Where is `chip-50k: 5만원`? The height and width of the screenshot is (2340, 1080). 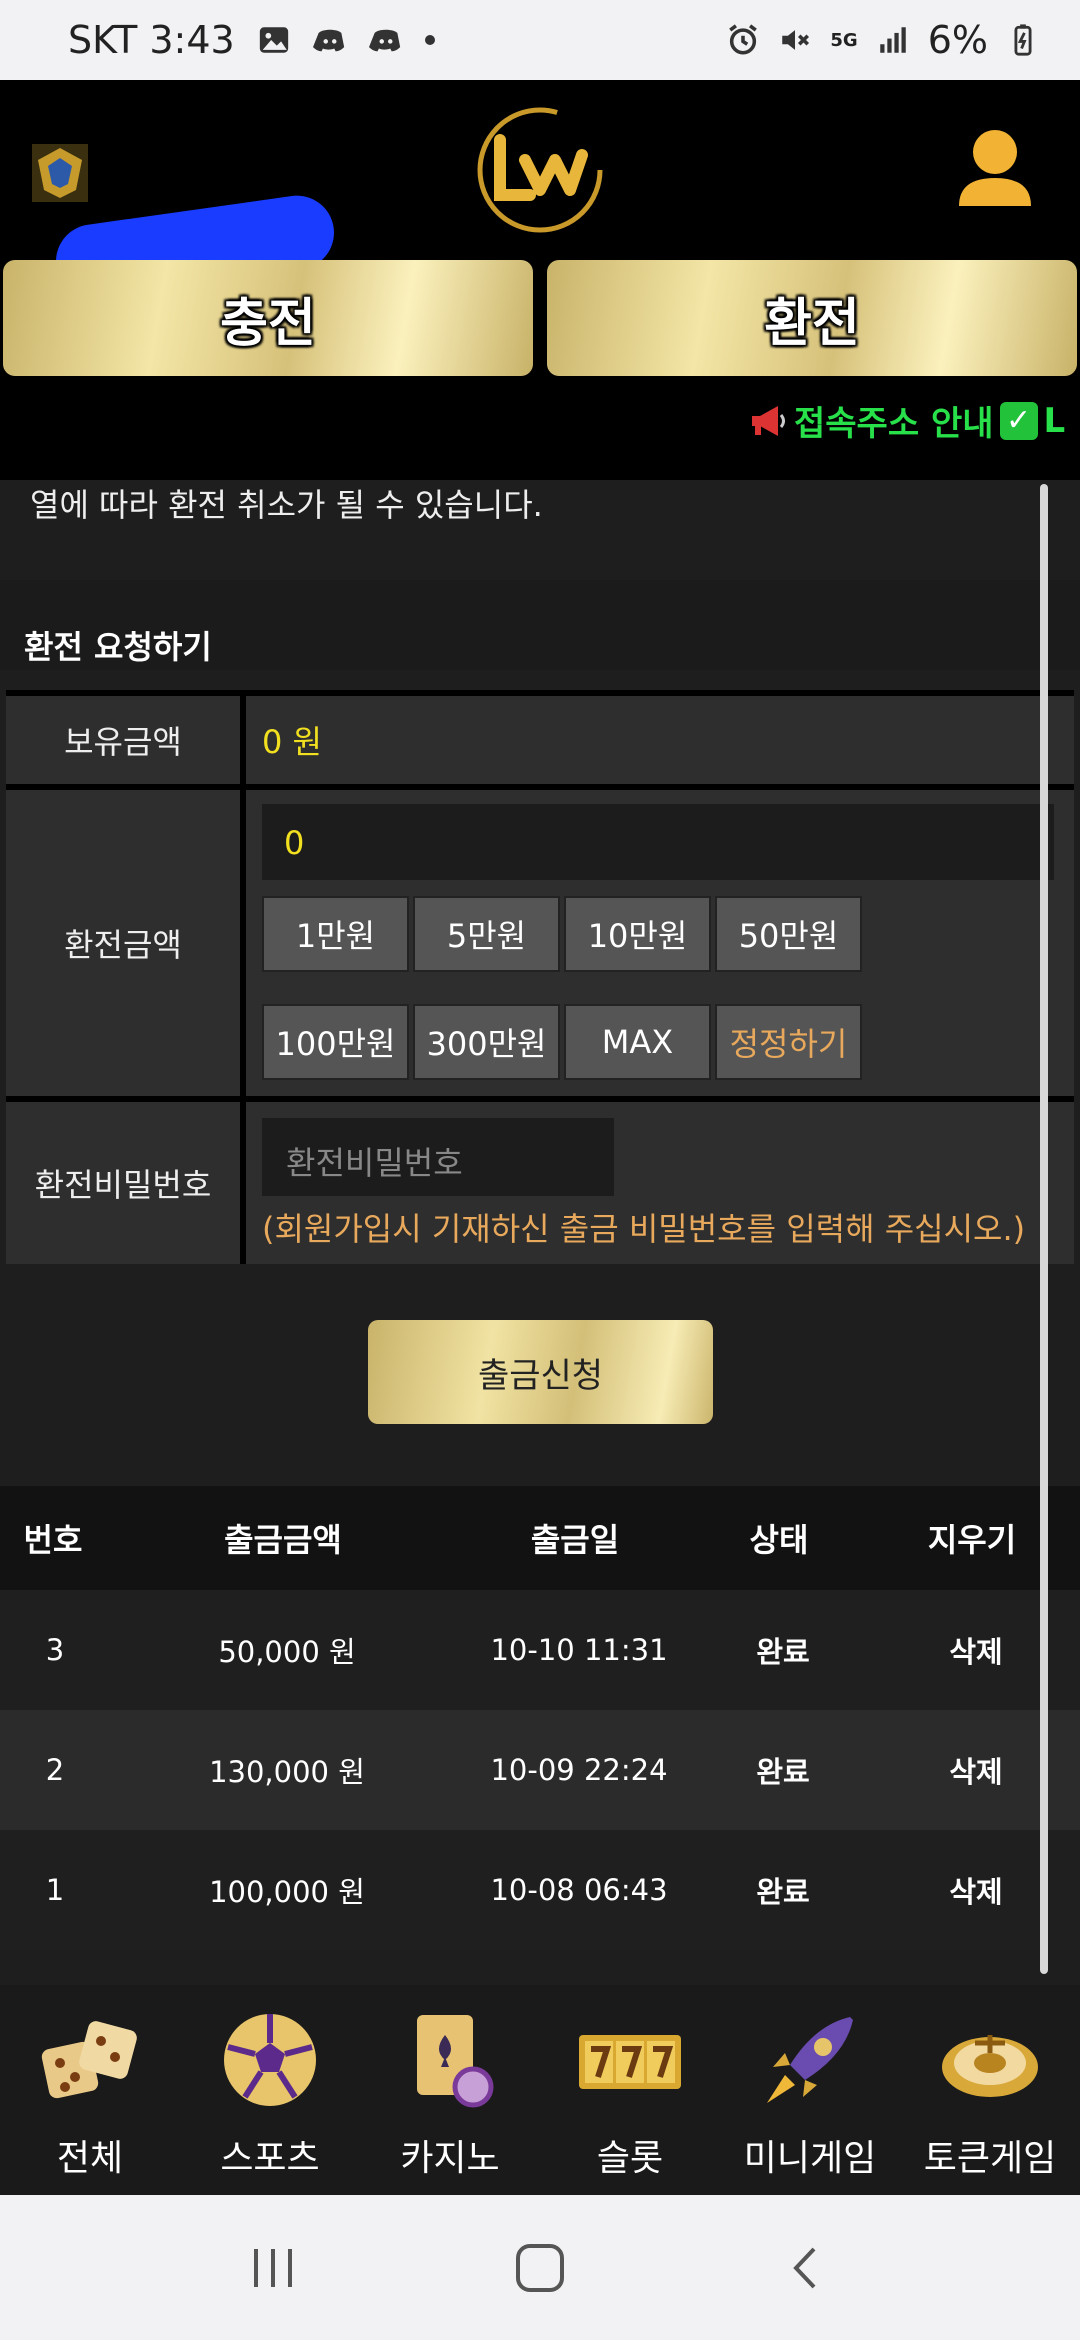 chip-50k: 5만원 is located at coordinates (486, 934).